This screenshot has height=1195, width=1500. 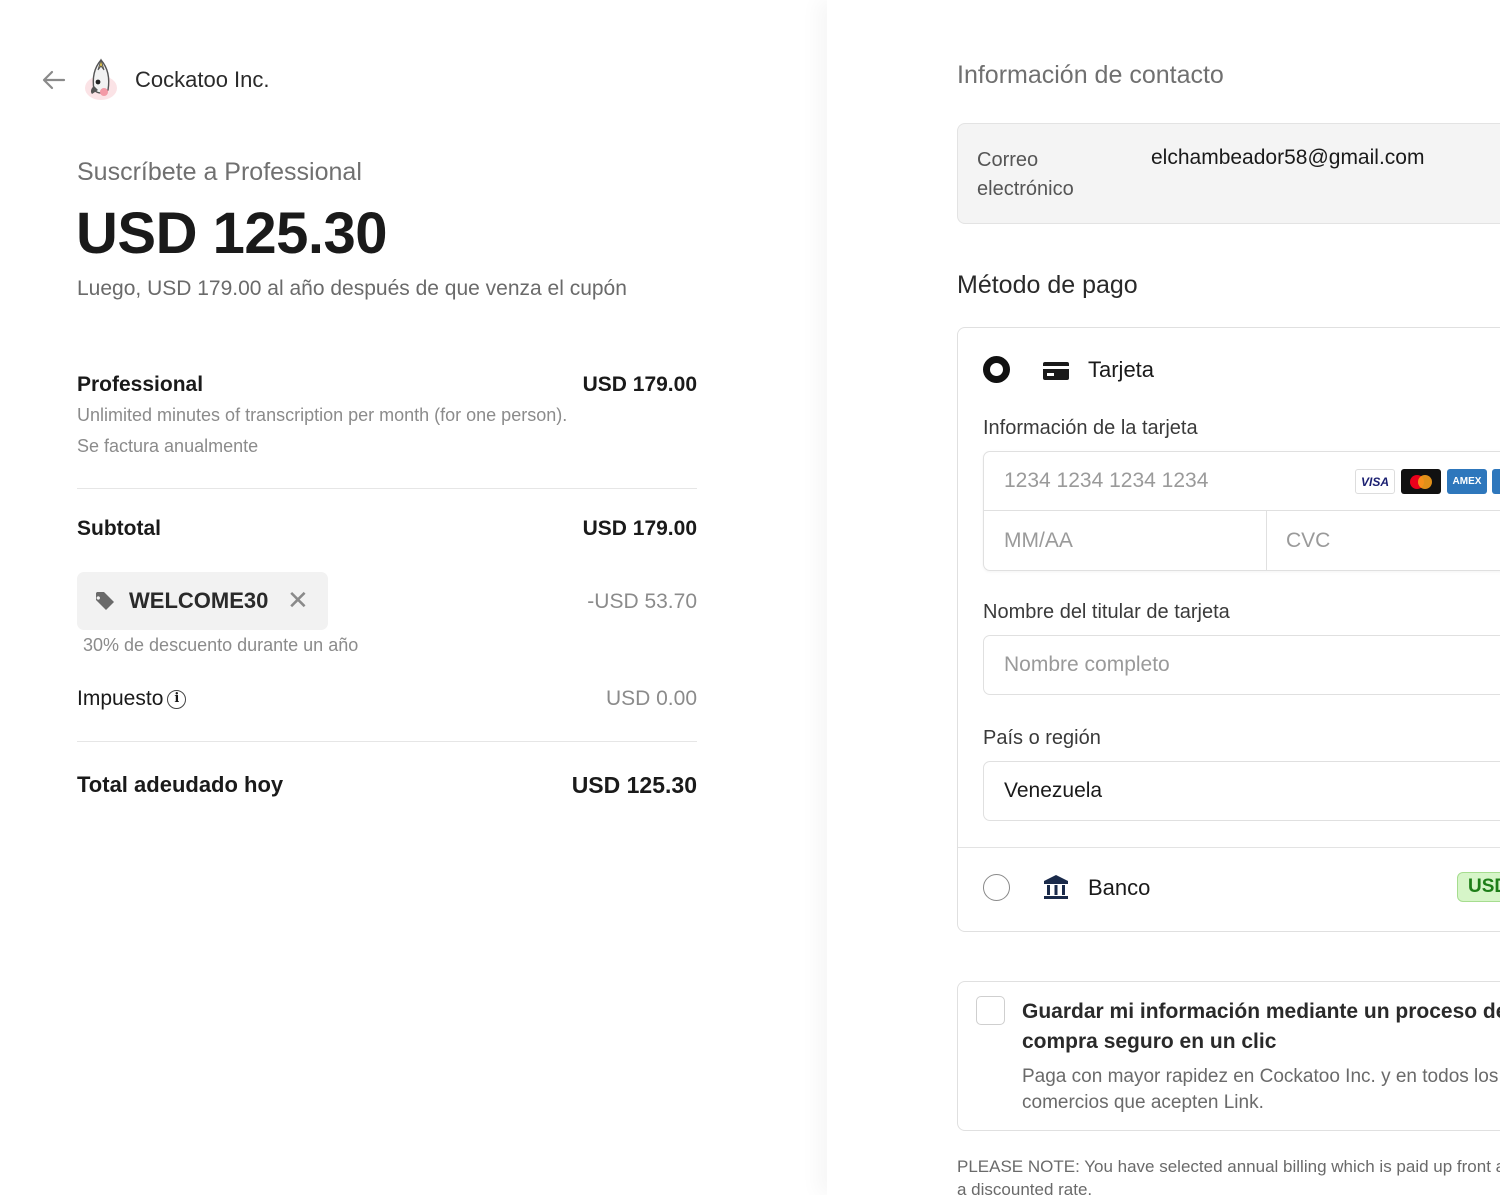 I want to click on cockatoo-logo, so click(x=101, y=80).